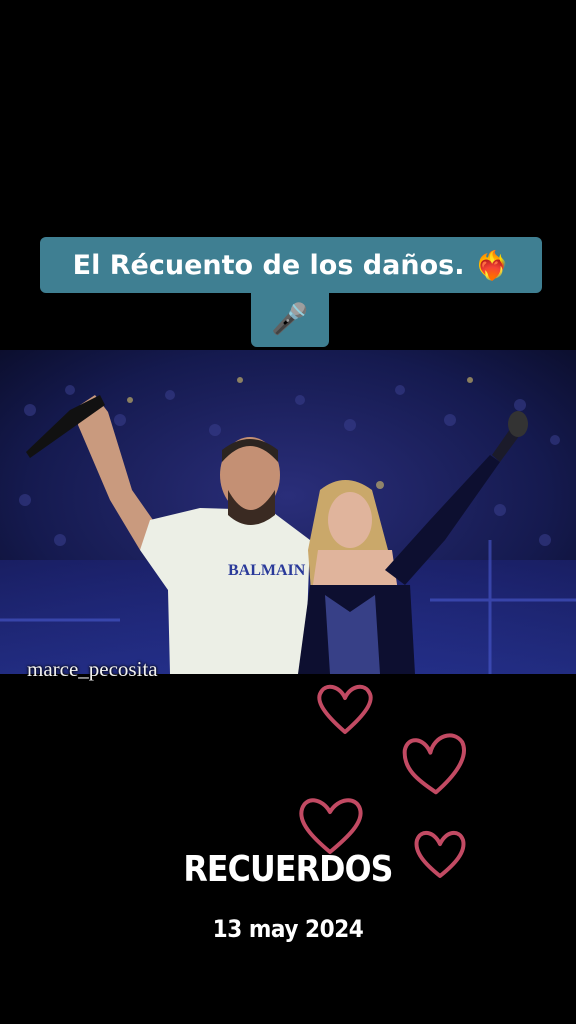 This screenshot has width=576, height=1024. What do you see at coordinates (492, 265) in the screenshot?
I see `heart-on-fire-icon: ❤️‍🔥` at bounding box center [492, 265].